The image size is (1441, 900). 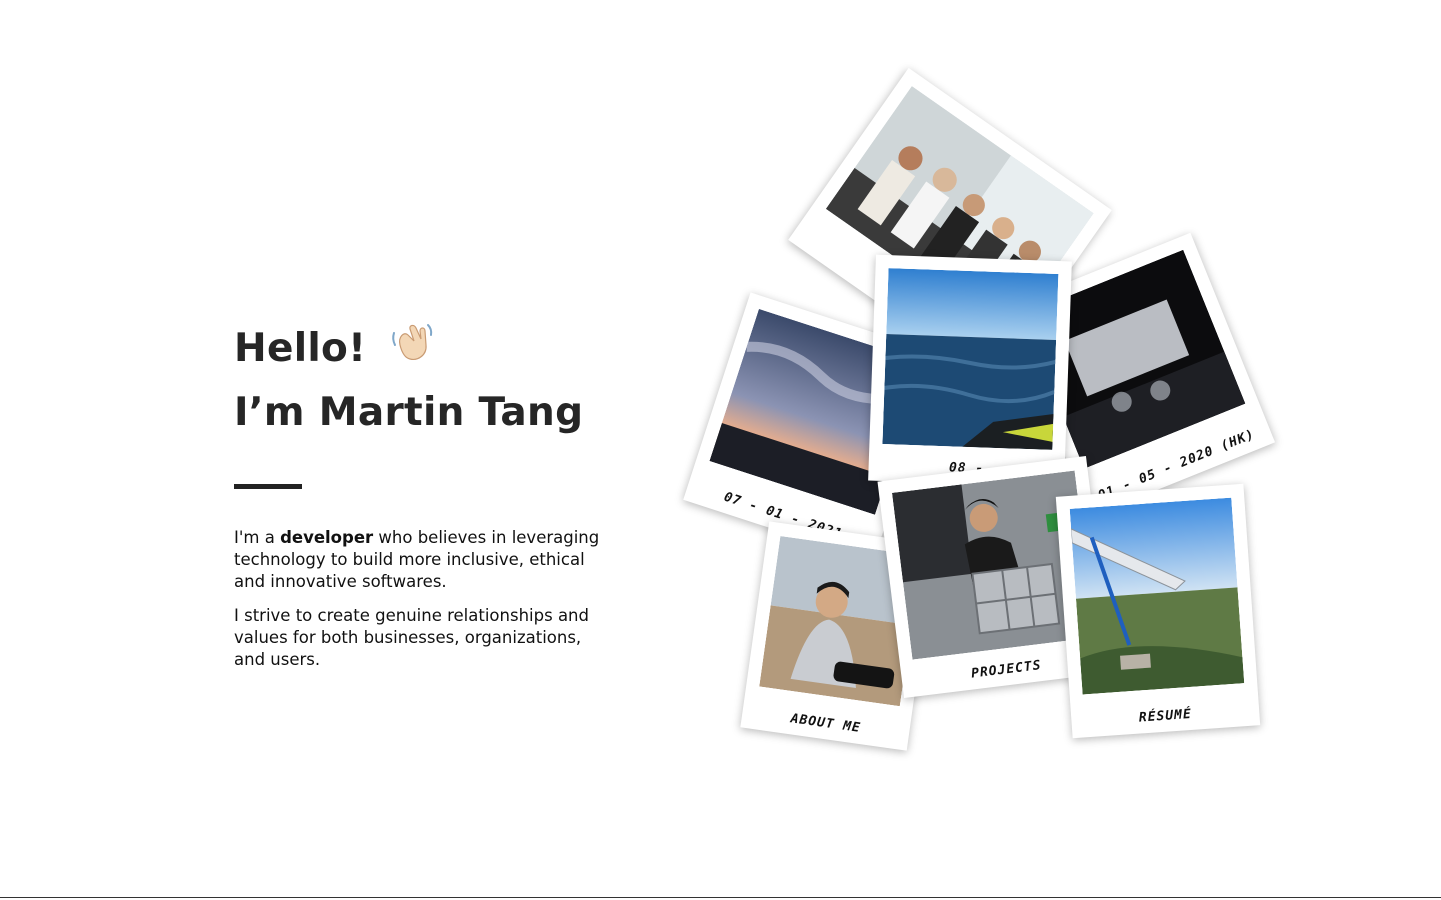 What do you see at coordinates (268, 486) in the screenshot?
I see `divider` at bounding box center [268, 486].